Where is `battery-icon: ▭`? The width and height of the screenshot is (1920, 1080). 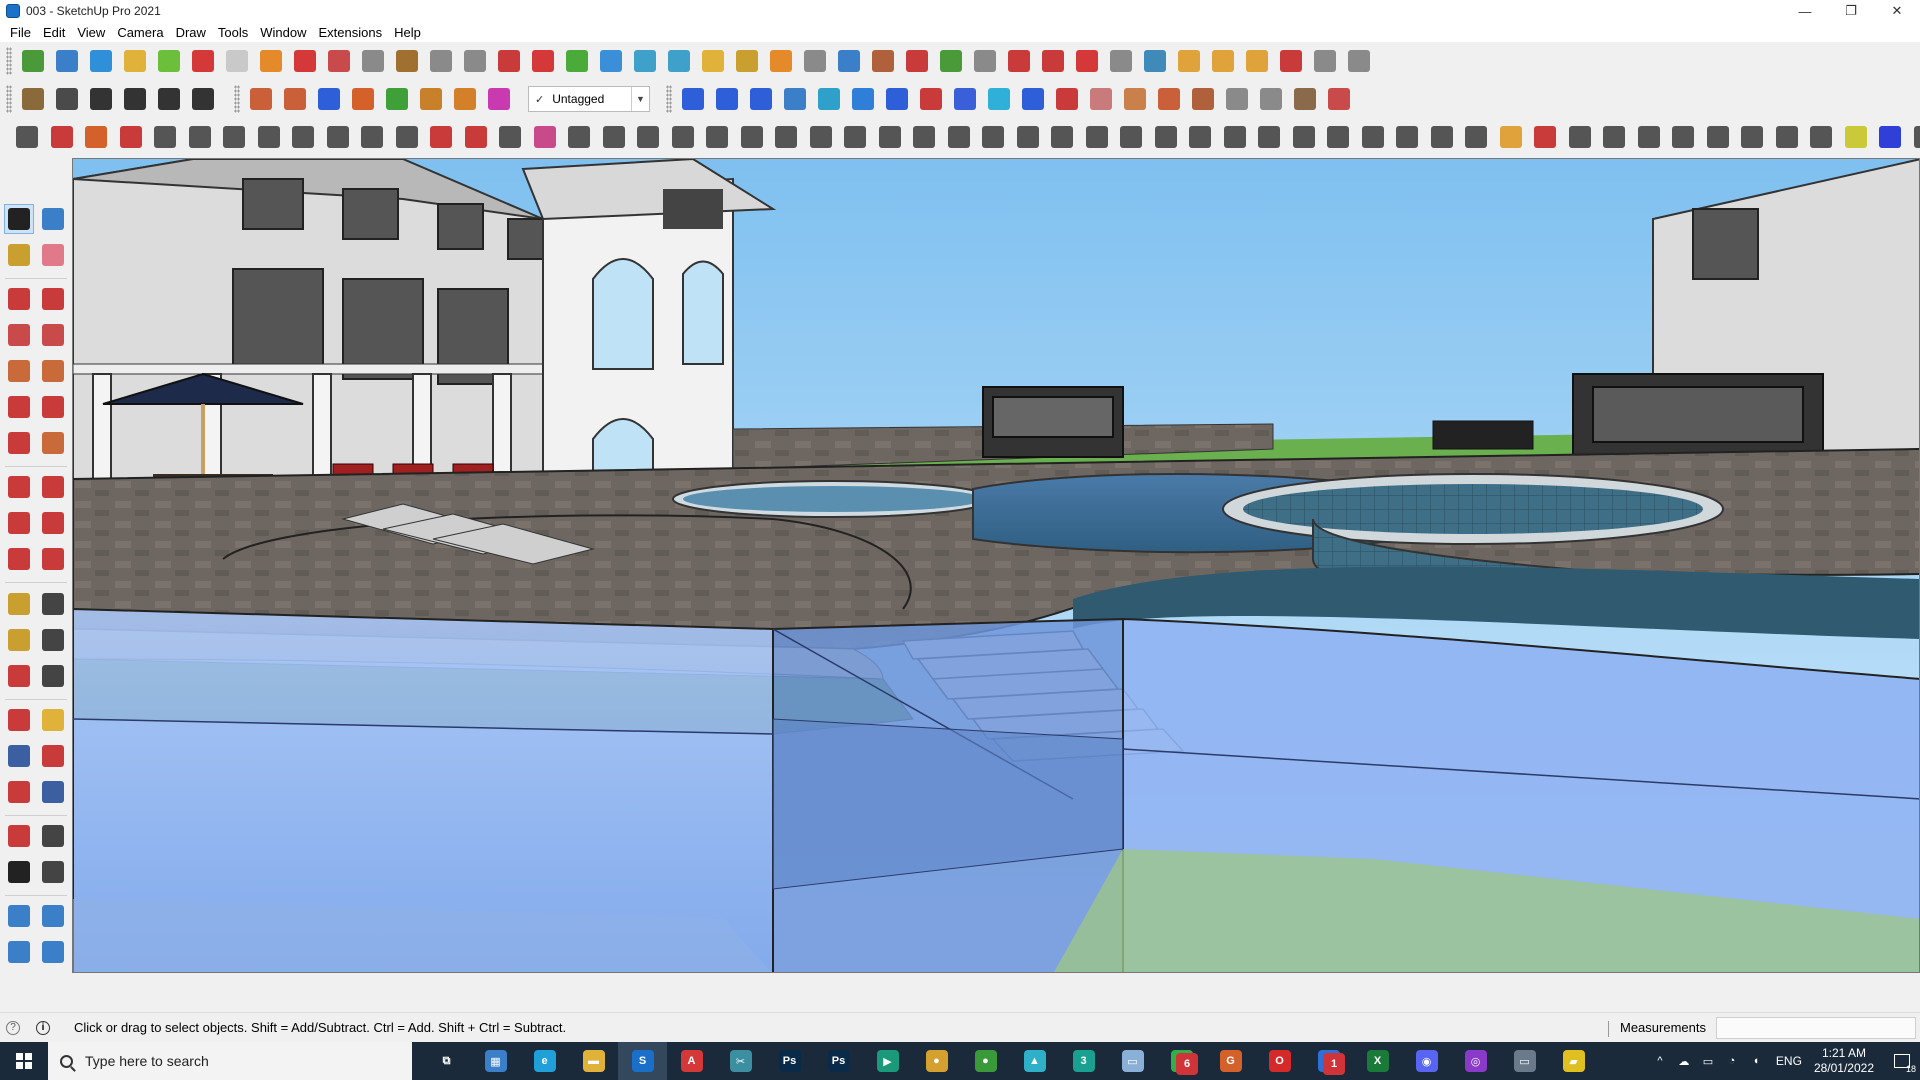
battery-icon: ▭ is located at coordinates (1708, 1061).